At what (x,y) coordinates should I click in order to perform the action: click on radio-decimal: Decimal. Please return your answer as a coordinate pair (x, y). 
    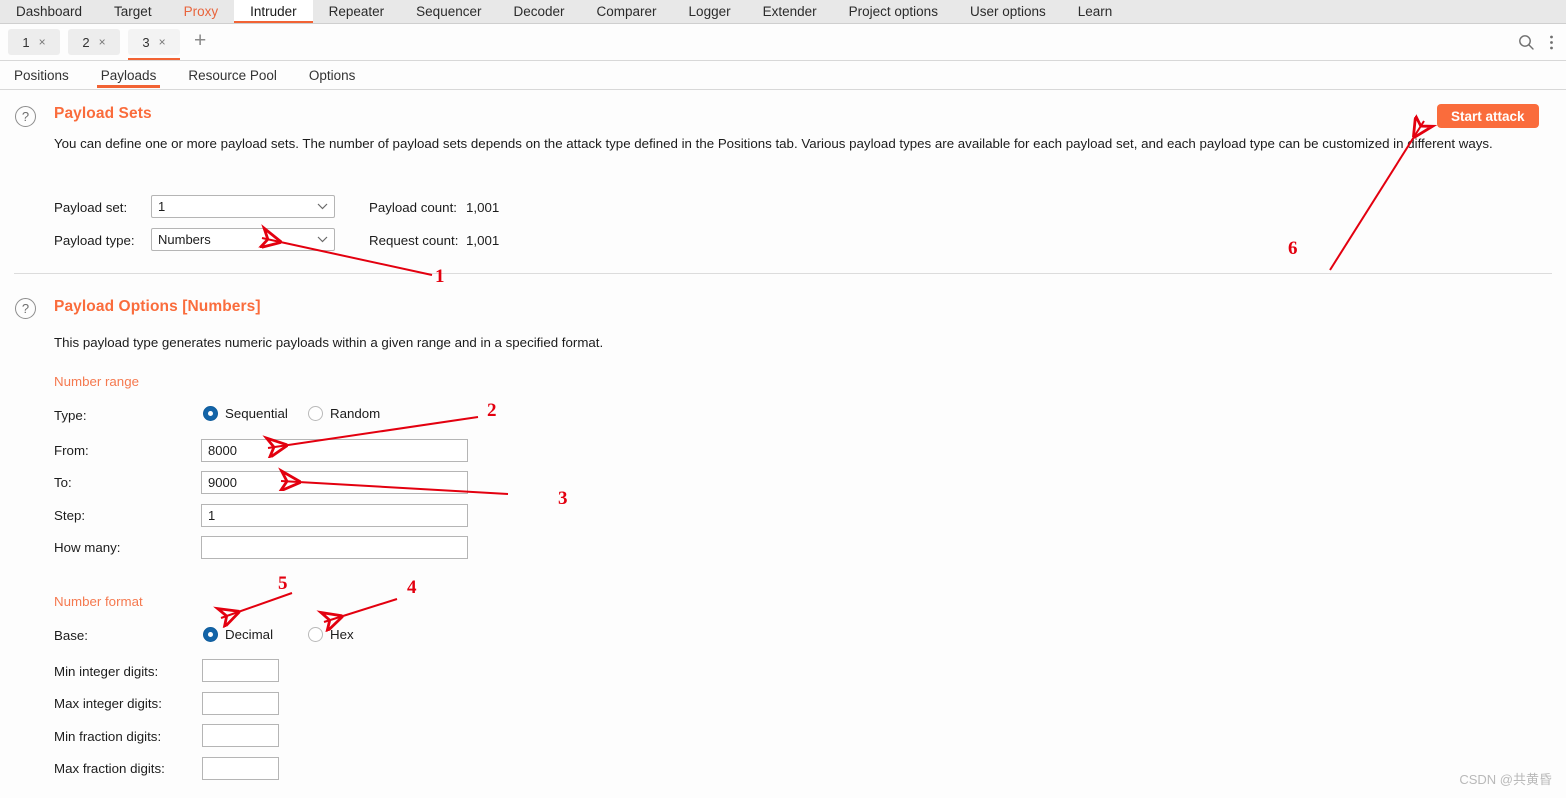
    Looking at the image, I should click on (238, 634).